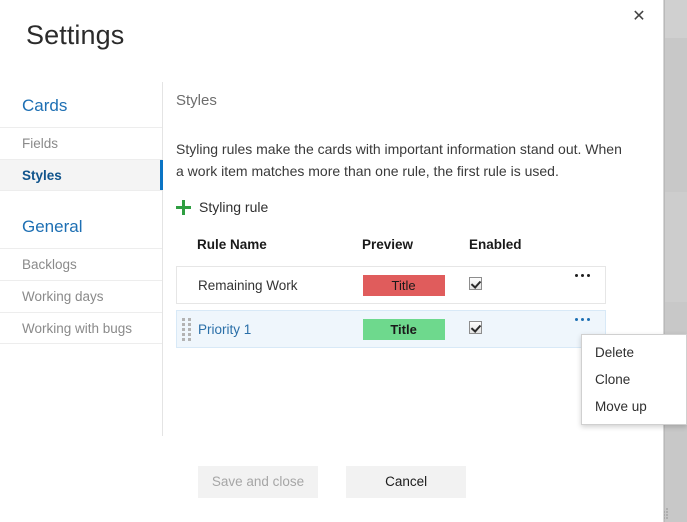 The width and height of the screenshot is (687, 522). I want to click on backdrop-band-middle, so click(676, 247).